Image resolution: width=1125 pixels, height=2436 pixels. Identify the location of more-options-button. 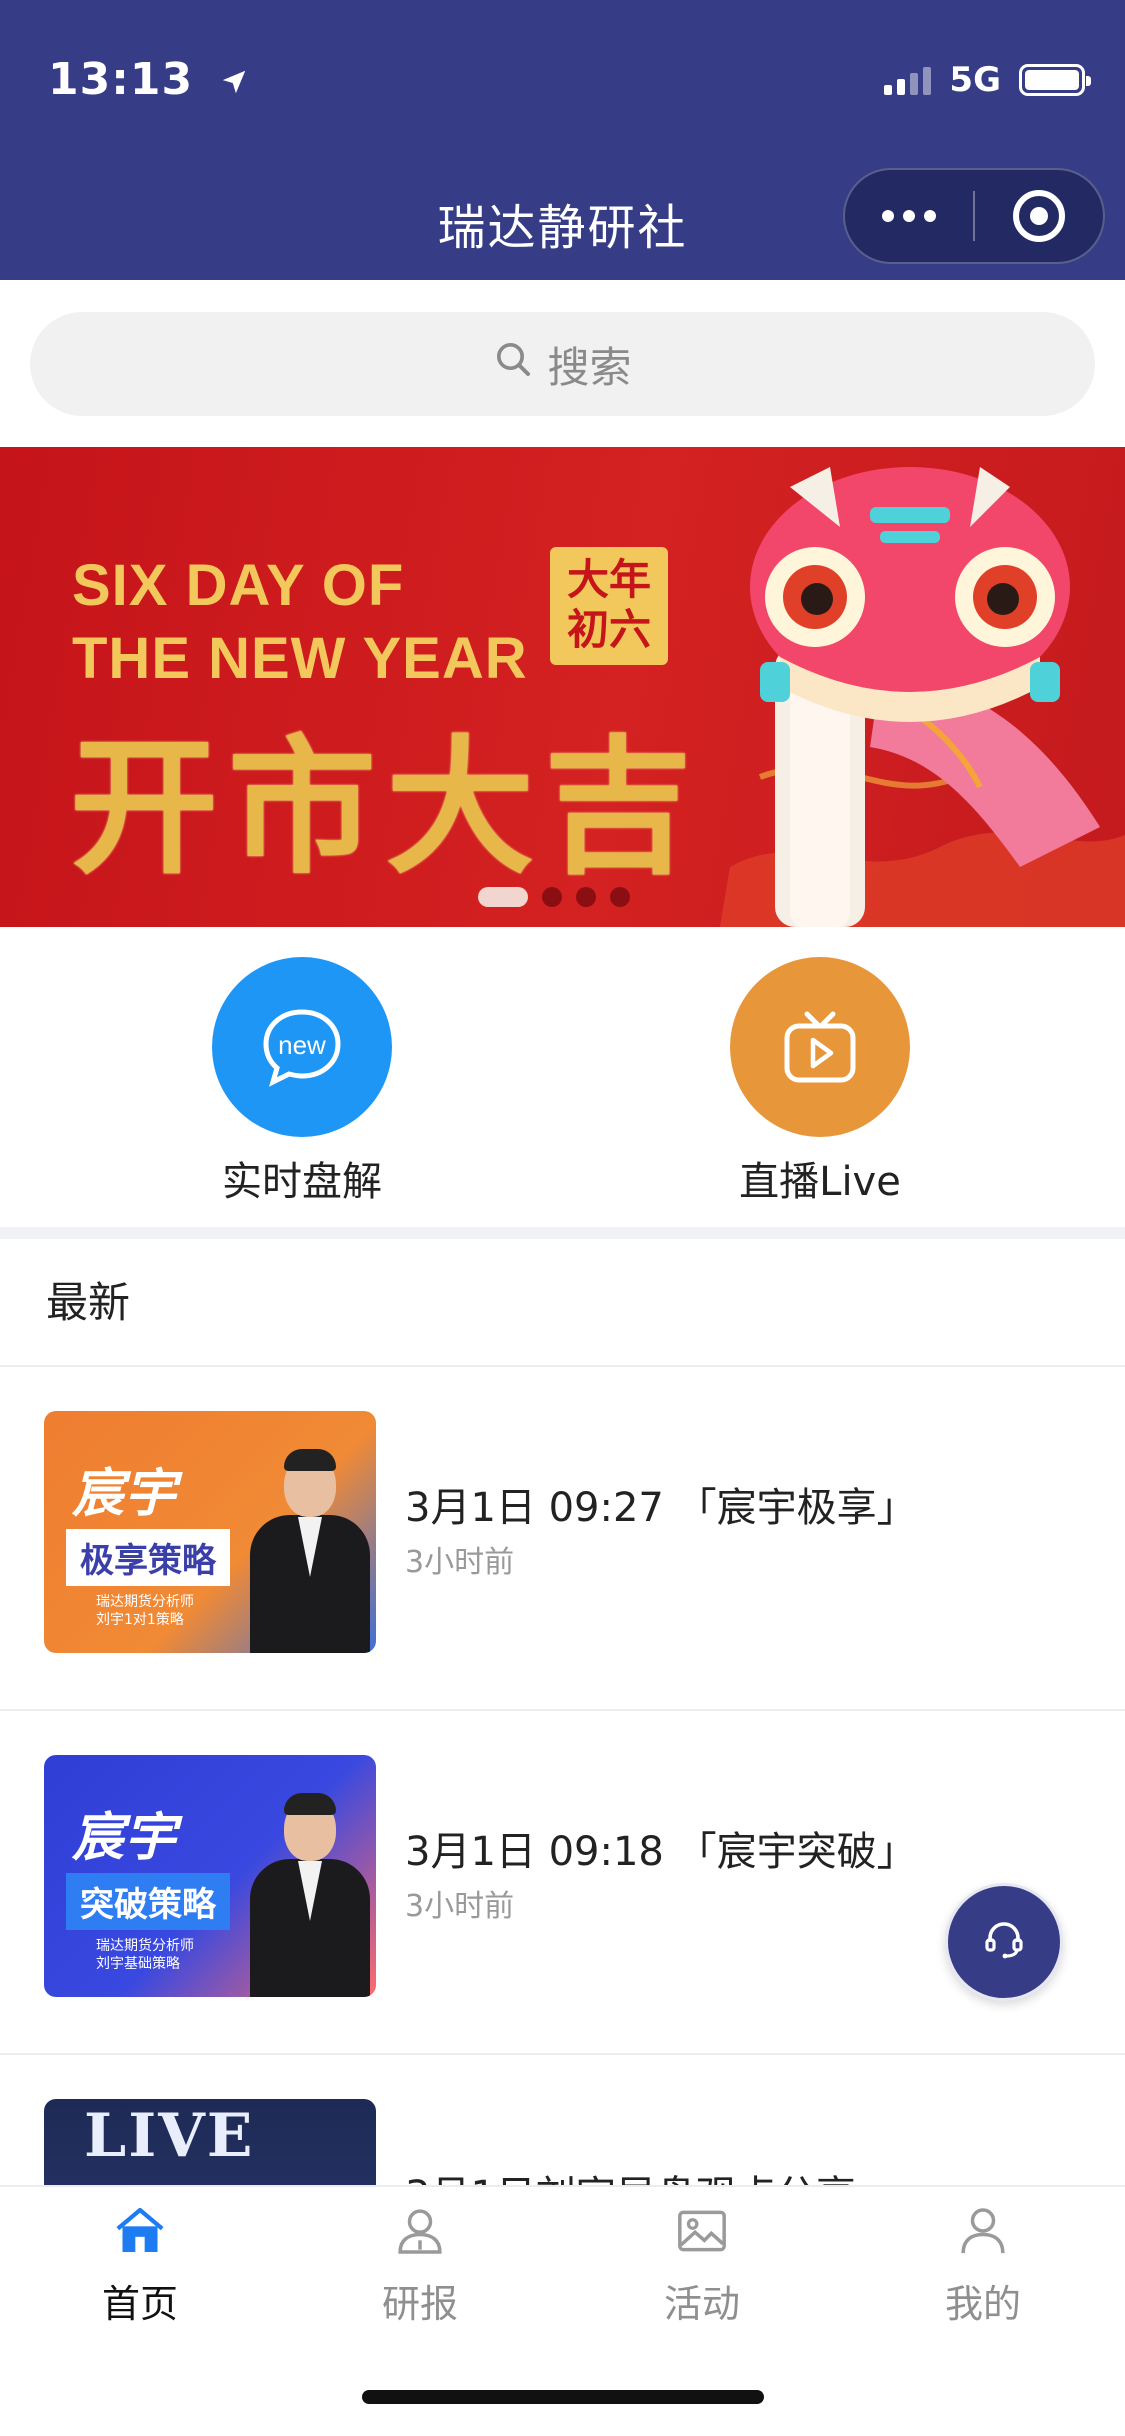
(909, 216).